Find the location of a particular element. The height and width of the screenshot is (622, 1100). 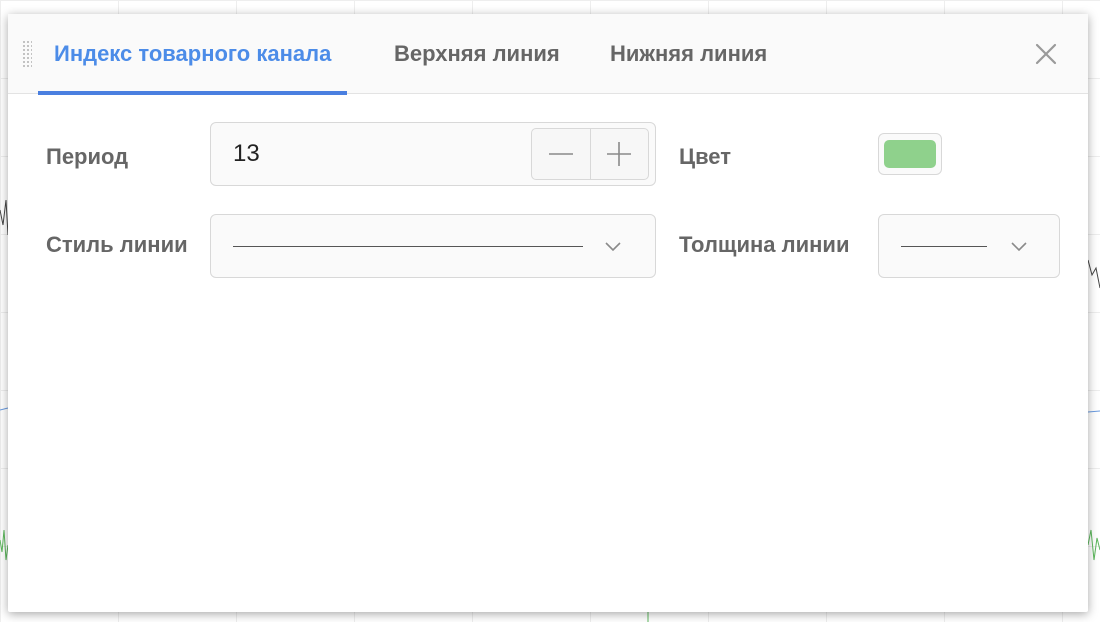

line-style-label: Стиль линии is located at coordinates (117, 244).